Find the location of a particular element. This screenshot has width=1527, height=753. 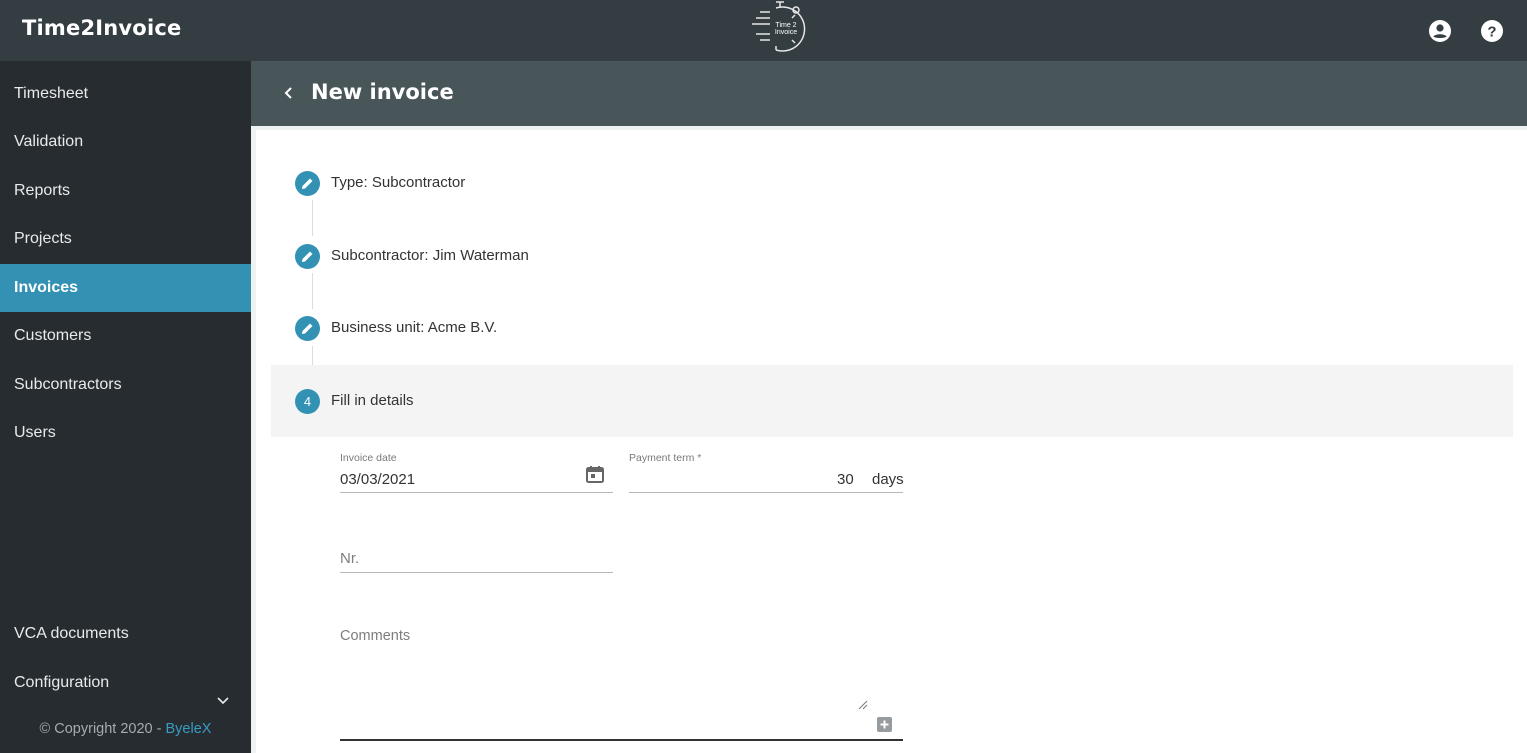

sidebar-item-configuration: Configuration is located at coordinates (125, 683).